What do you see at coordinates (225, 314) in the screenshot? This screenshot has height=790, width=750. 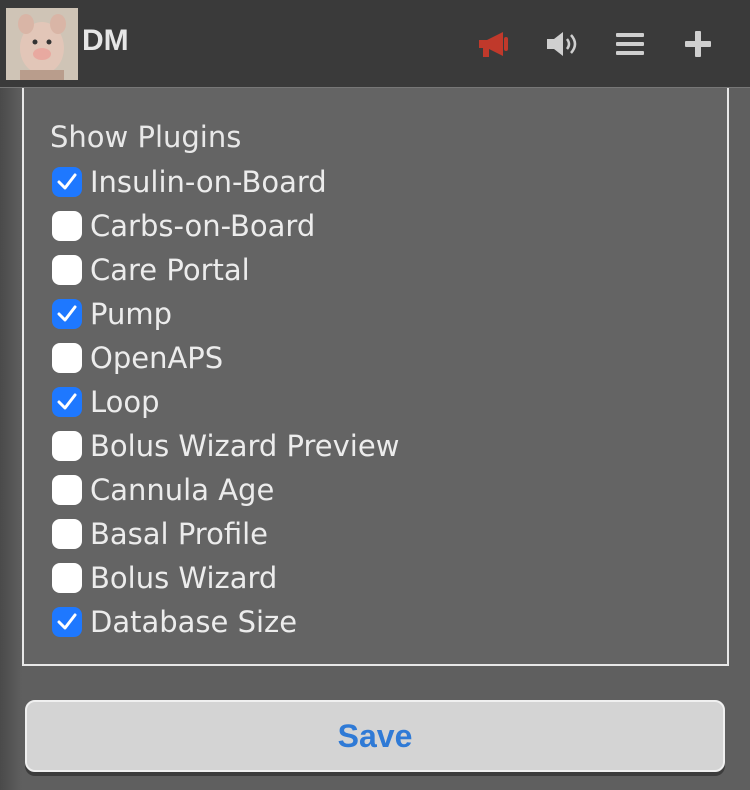 I see `plugin-row: Pump` at bounding box center [225, 314].